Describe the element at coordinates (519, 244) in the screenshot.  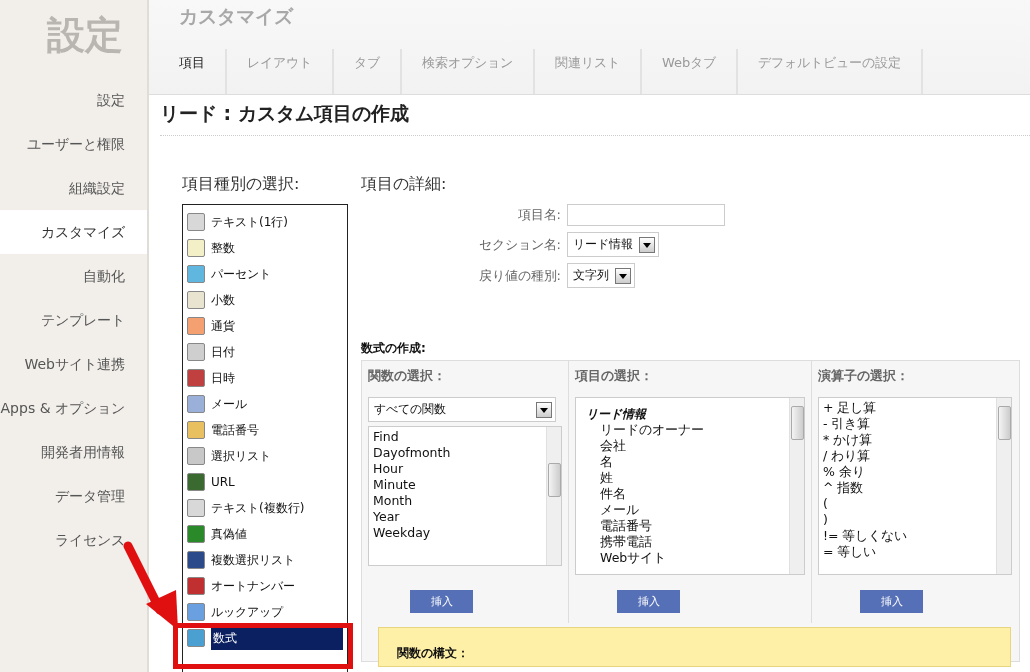
I see `field-label: セクション名:` at that location.